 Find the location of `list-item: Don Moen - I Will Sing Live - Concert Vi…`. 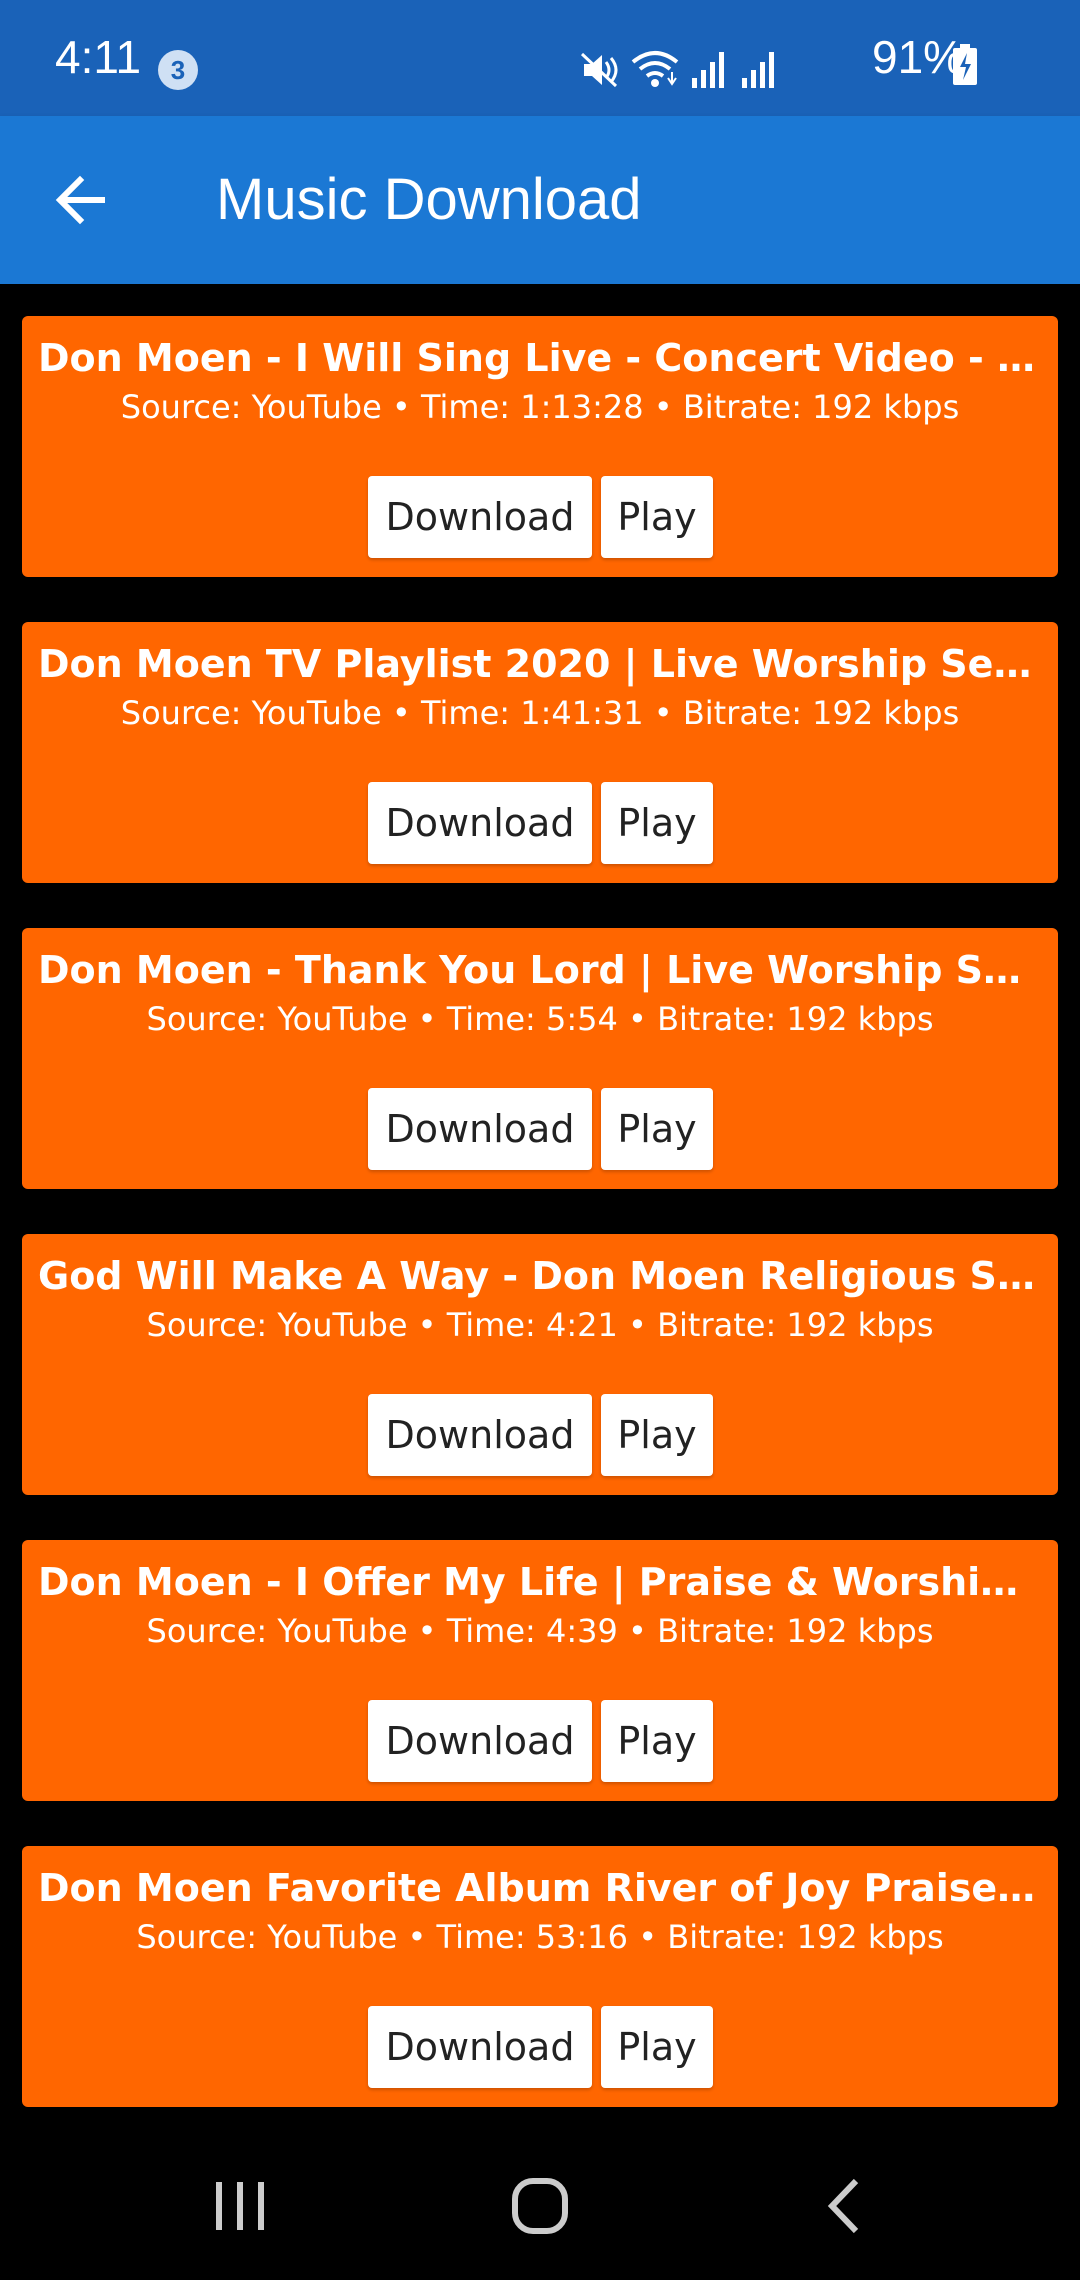

list-item: Don Moen - I Will Sing Live - Concert Vi… is located at coordinates (540, 446).